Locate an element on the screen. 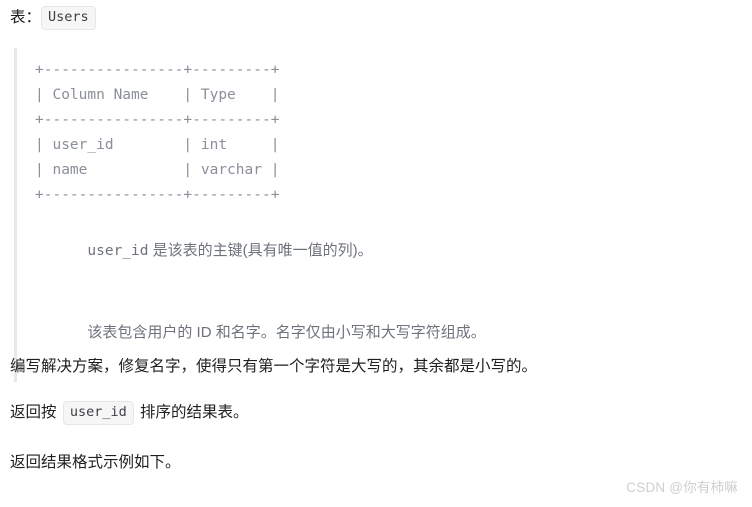  ordering-paragraph: 返回按 user_id 排序的结果表。 is located at coordinates (129, 413).